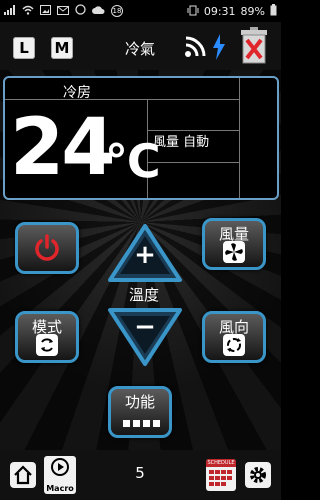 The height and width of the screenshot is (500, 320). Describe the element at coordinates (234, 345) in the screenshot. I see `swing-icon` at that location.